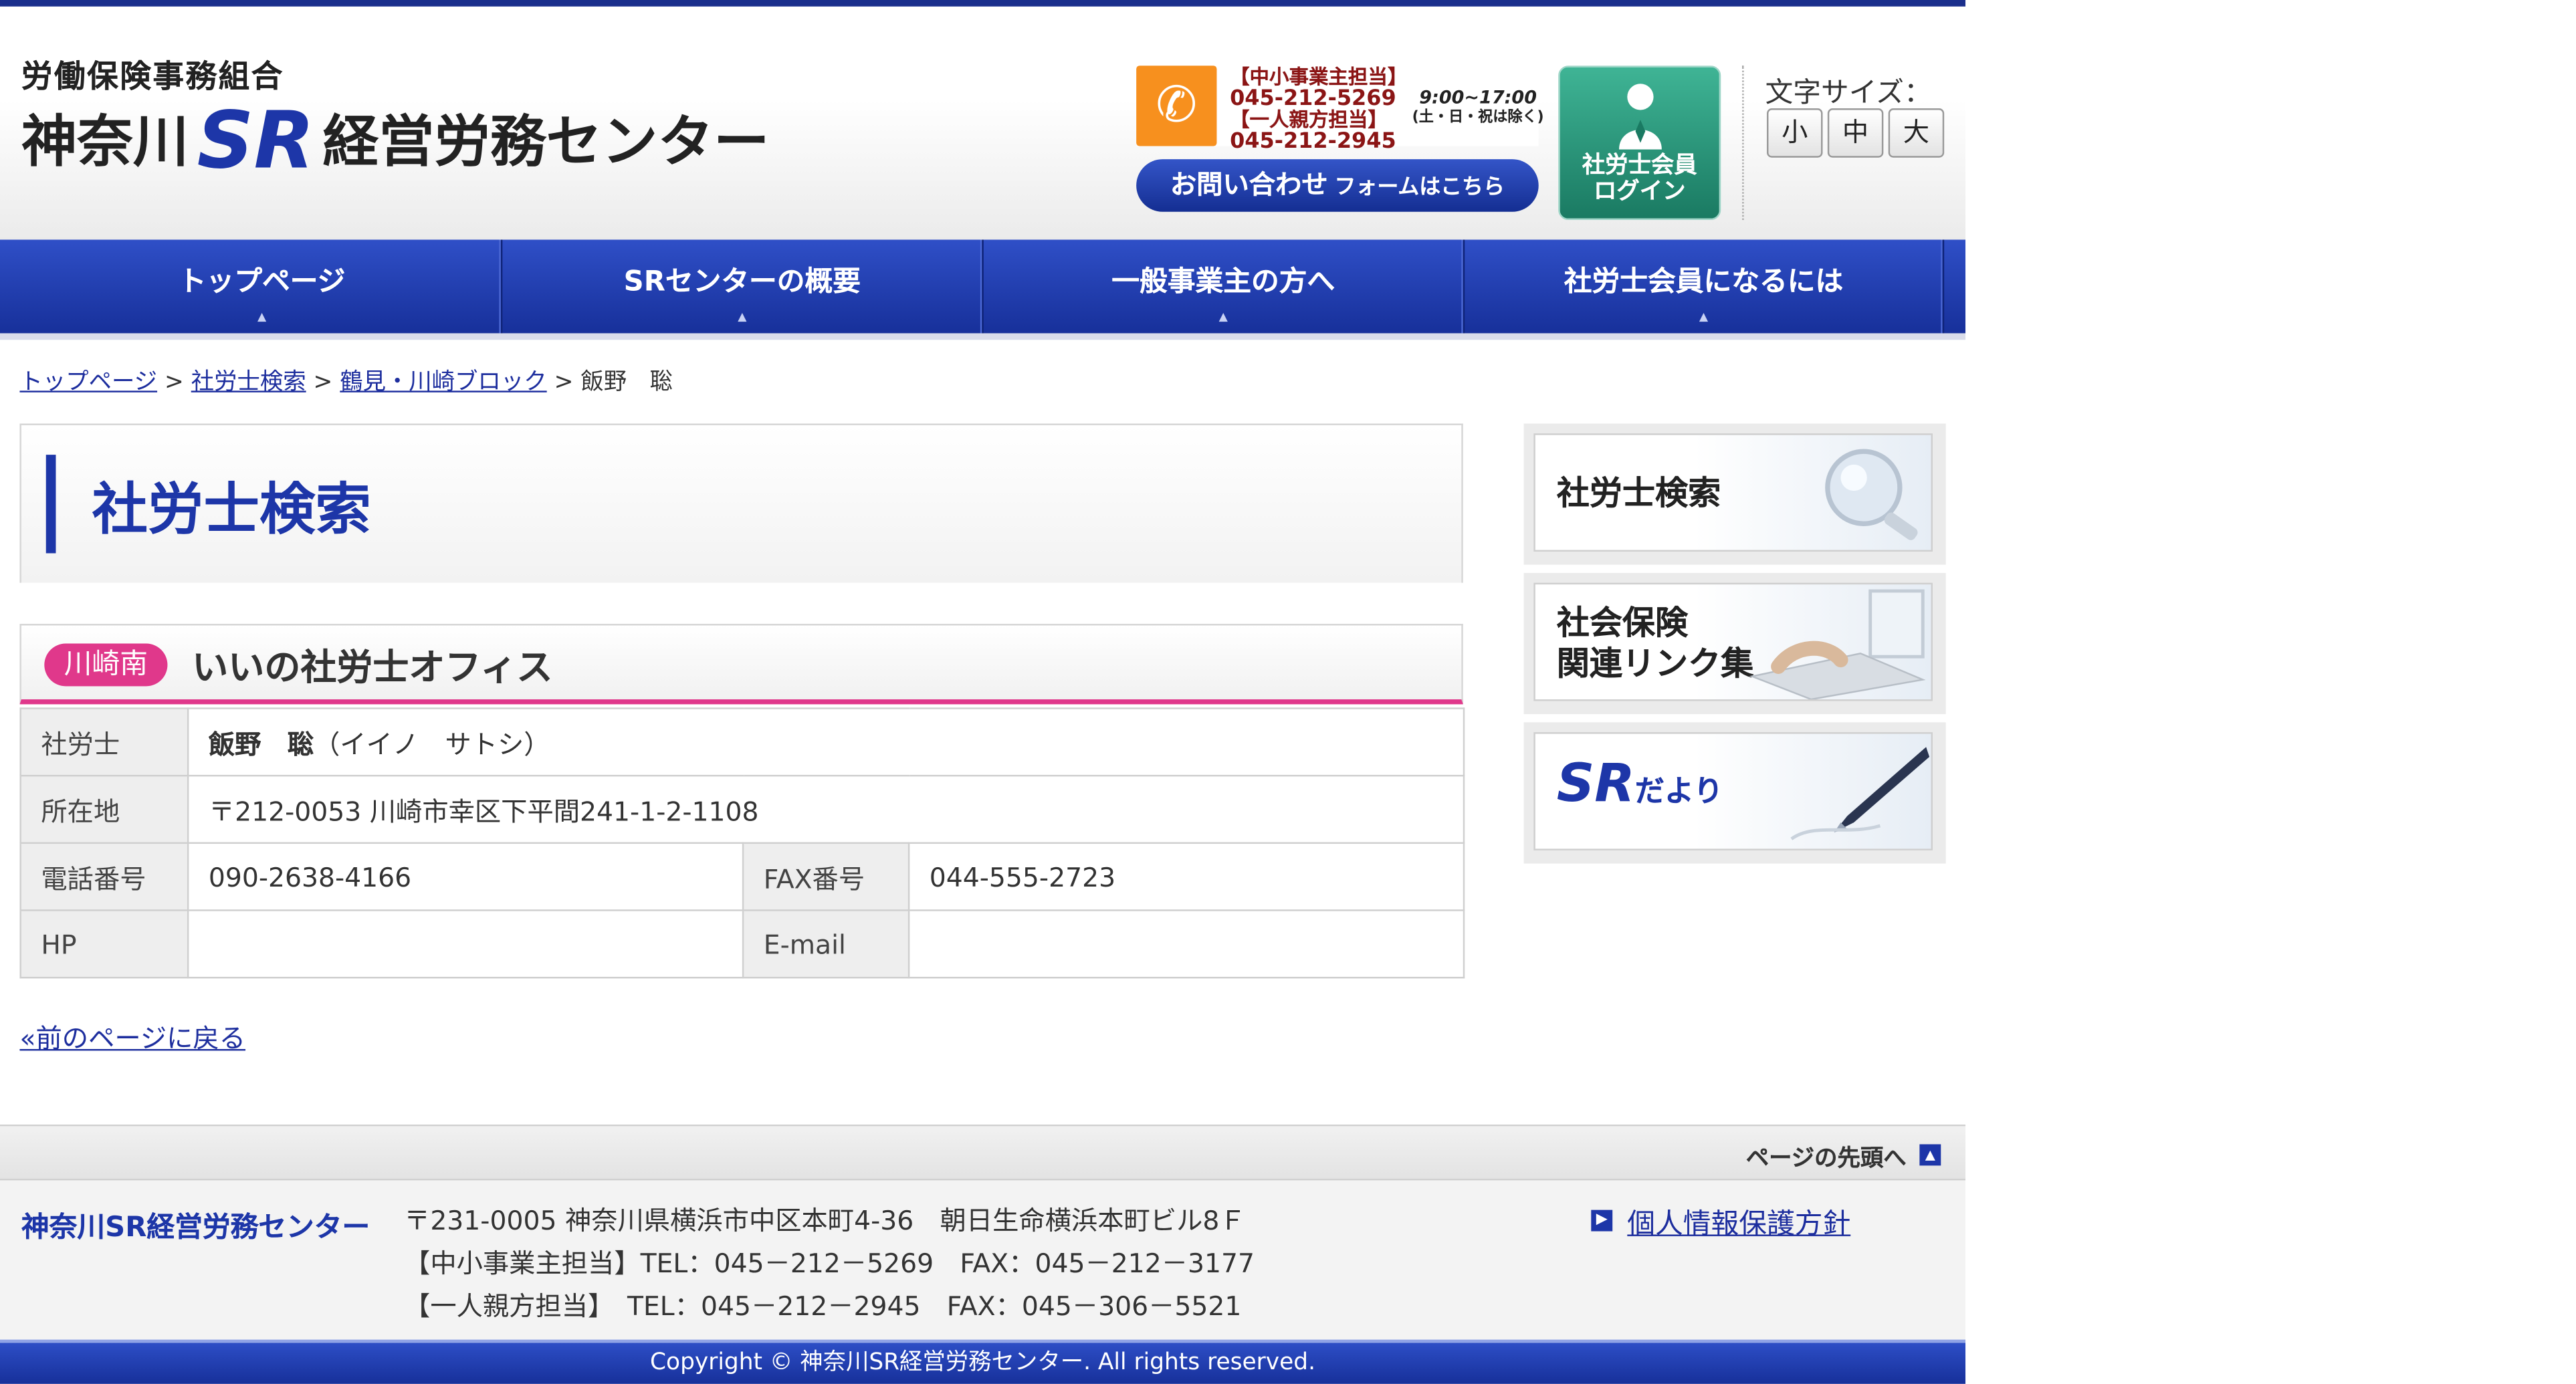 Image resolution: width=2576 pixels, height=1384 pixels. What do you see at coordinates (1639, 165) in the screenshot?
I see `login-label-line1: 社労士会員` at bounding box center [1639, 165].